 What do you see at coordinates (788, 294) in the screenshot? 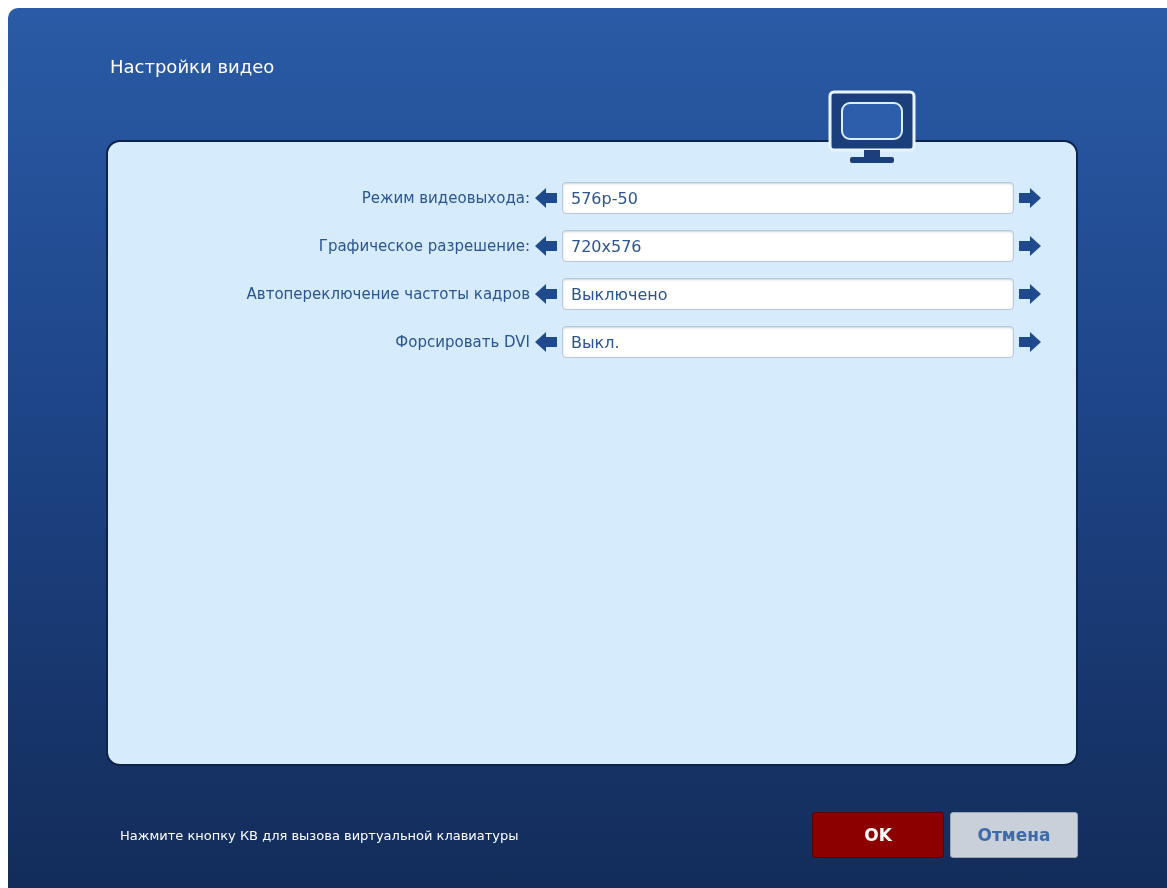
I see `setting-value-field: Выключено` at bounding box center [788, 294].